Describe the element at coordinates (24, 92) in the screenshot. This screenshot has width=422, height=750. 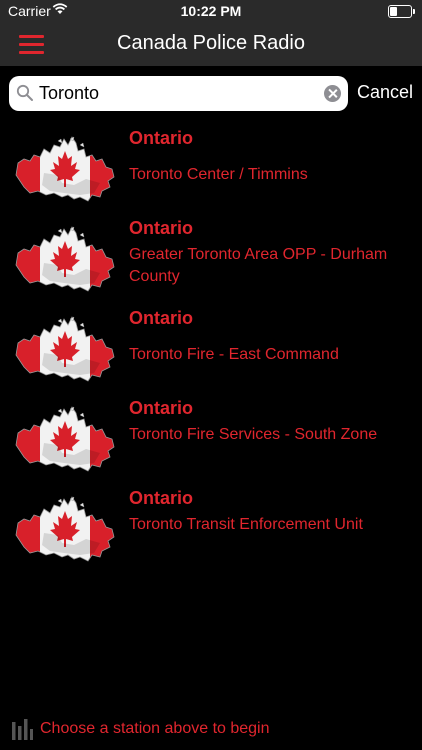
I see `search-icon` at that location.